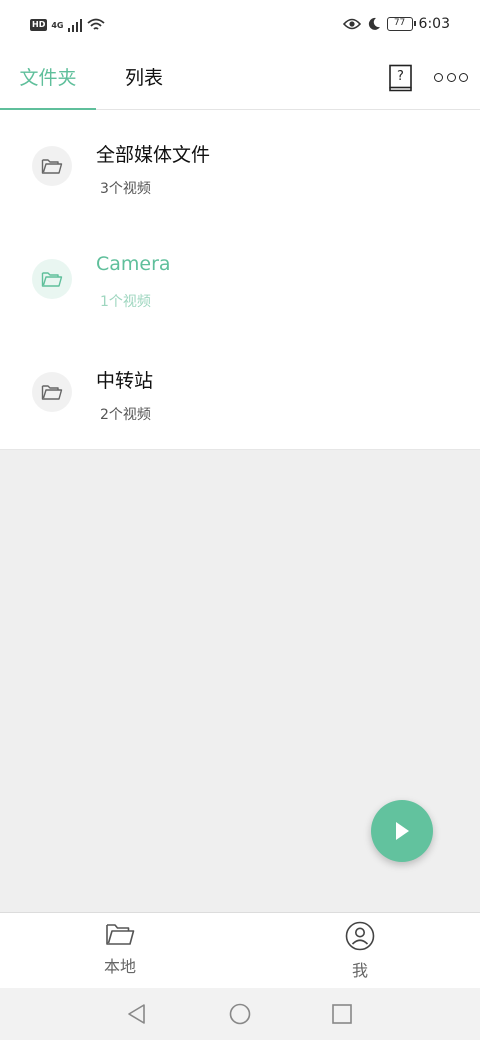 The width and height of the screenshot is (480, 1040). I want to click on tab-list-label: 列表, so click(143, 78).